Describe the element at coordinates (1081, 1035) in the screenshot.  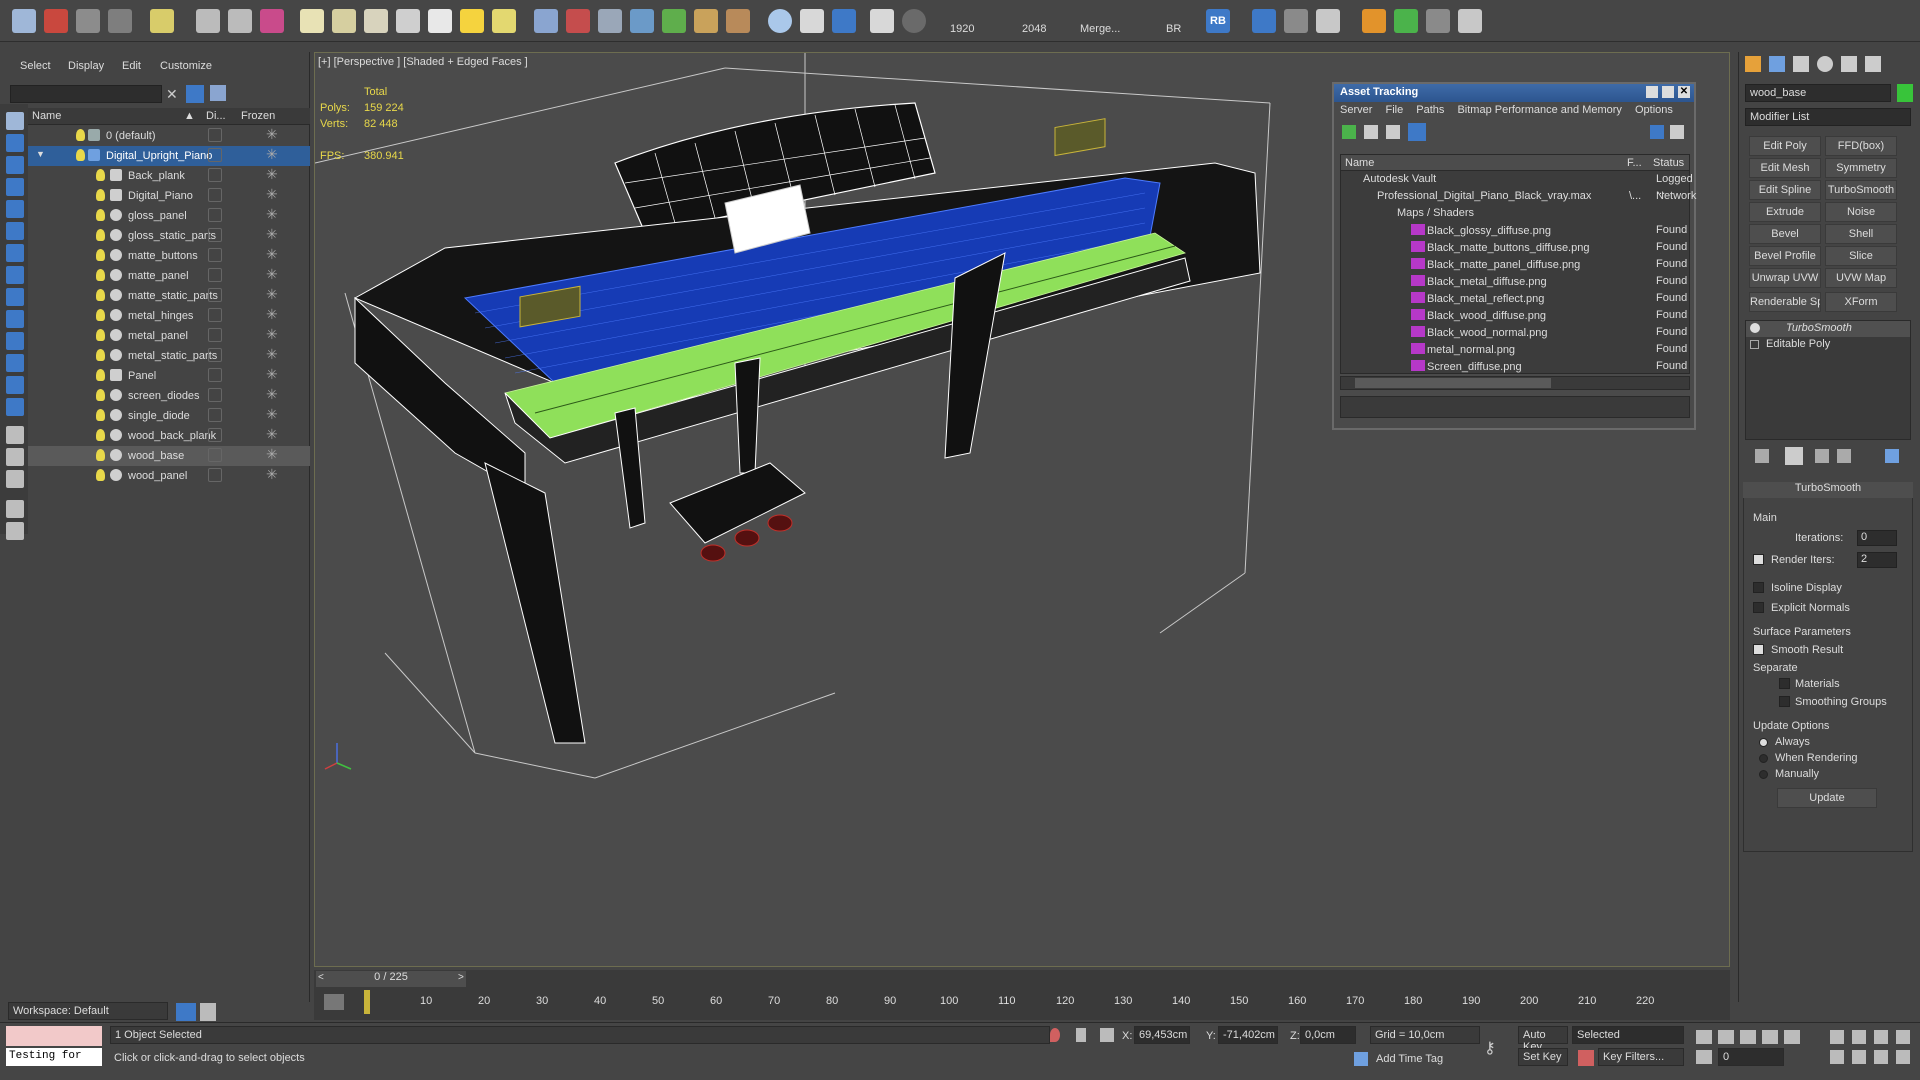
I see `lock-selection-icon` at that location.